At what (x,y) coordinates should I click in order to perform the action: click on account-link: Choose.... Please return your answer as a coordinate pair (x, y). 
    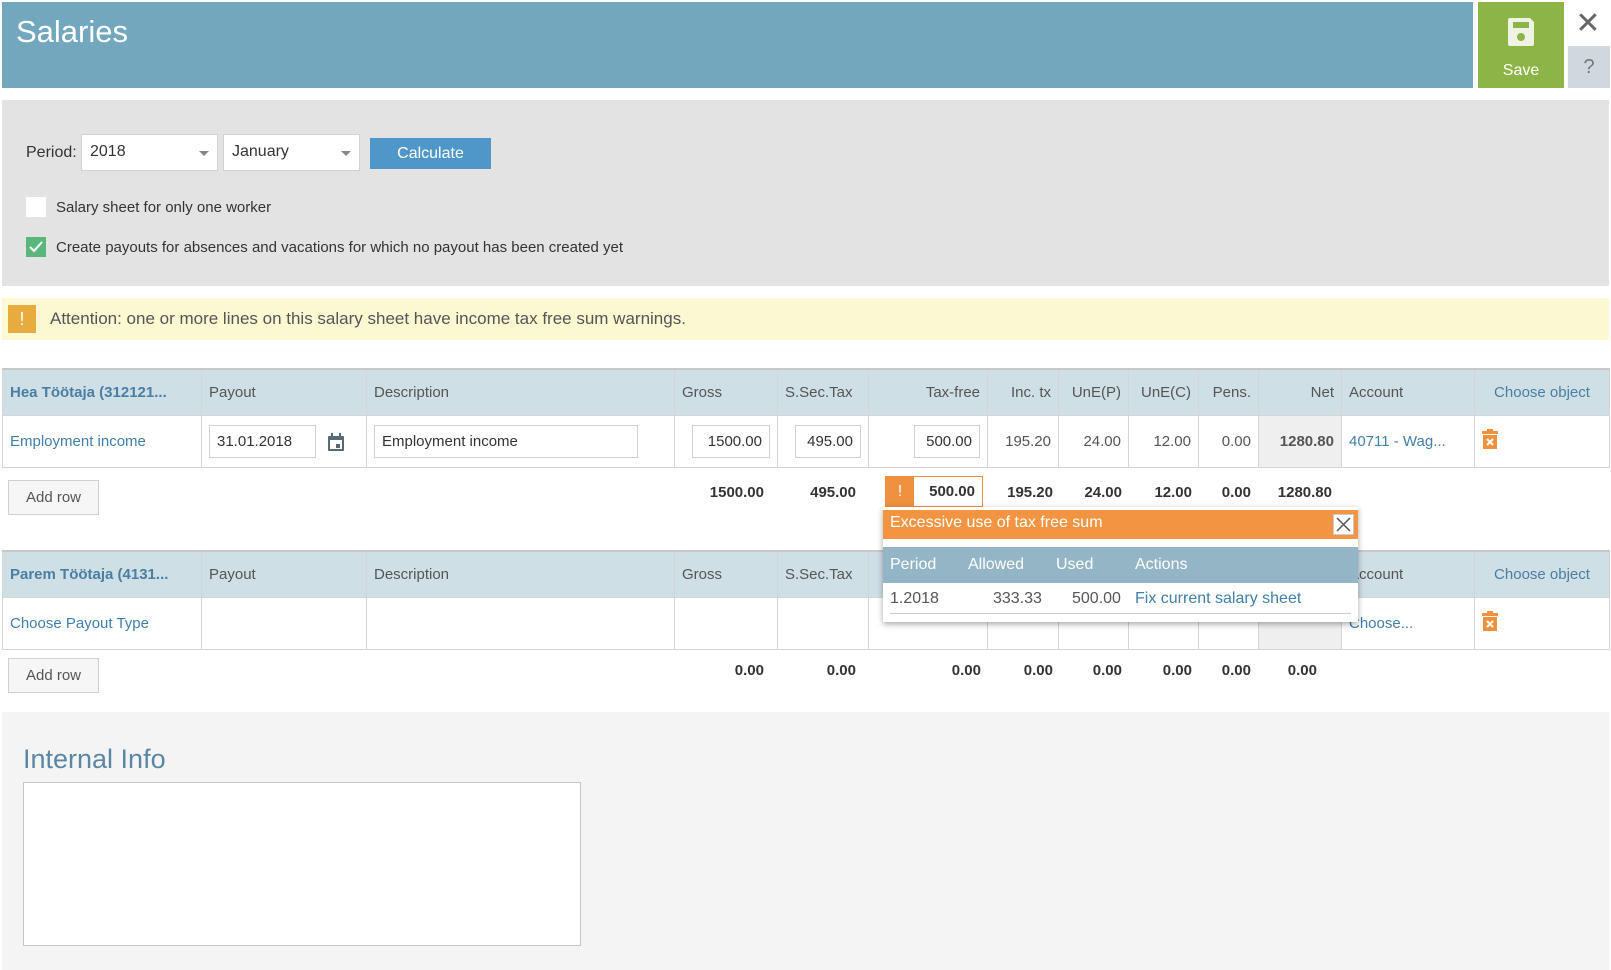
    Looking at the image, I should click on (1408, 623).